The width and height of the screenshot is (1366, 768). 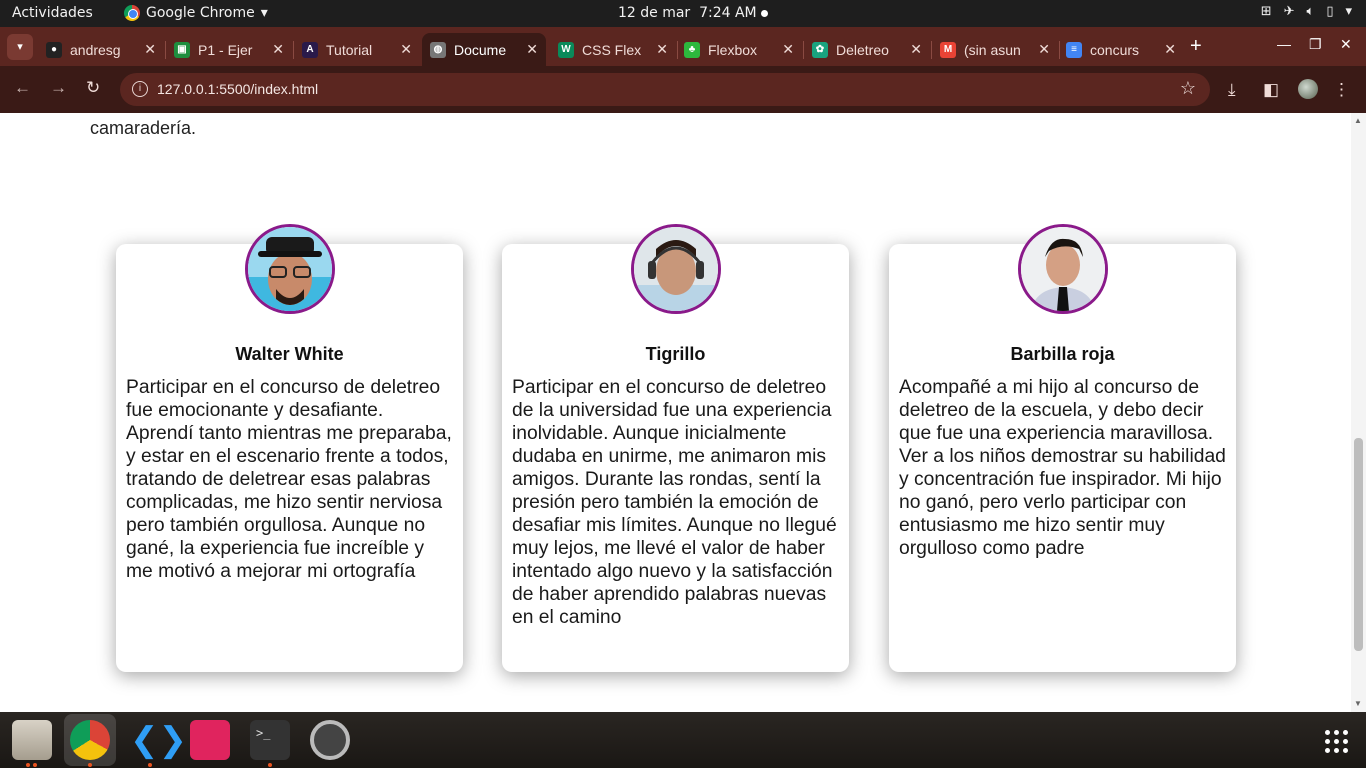 I want to click on globe-icon: ◍, so click(x=438, y=49).